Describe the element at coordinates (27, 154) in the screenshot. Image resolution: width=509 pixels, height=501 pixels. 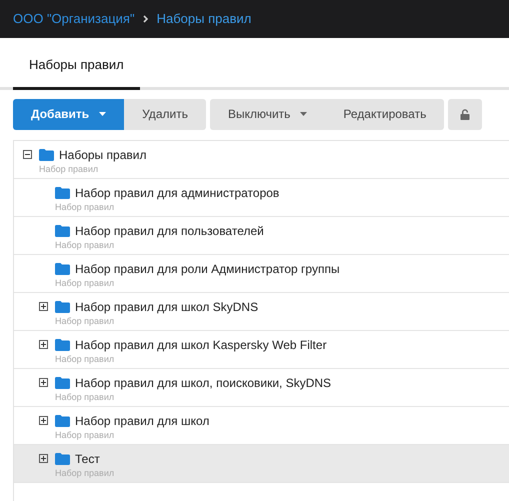
I see `collapse-icon` at that location.